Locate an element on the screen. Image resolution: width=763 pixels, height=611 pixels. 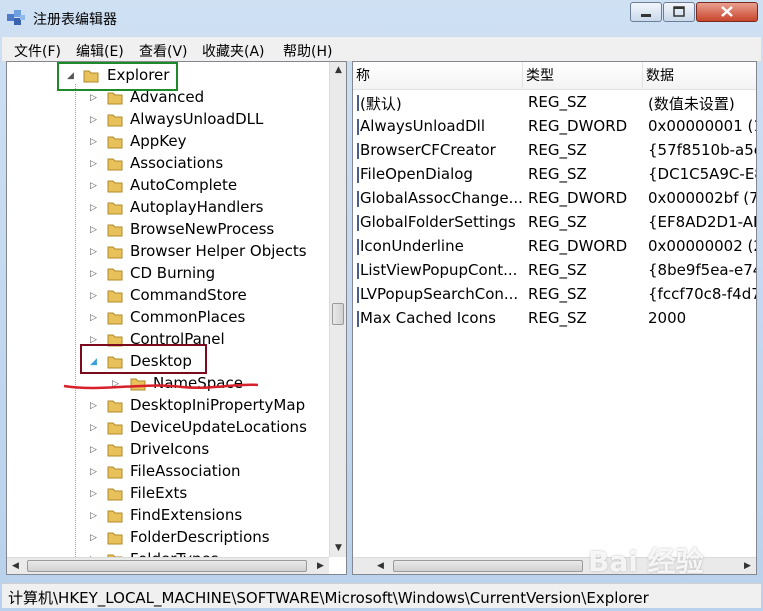
title-bar: 注册表编辑器 is located at coordinates (381, 18).